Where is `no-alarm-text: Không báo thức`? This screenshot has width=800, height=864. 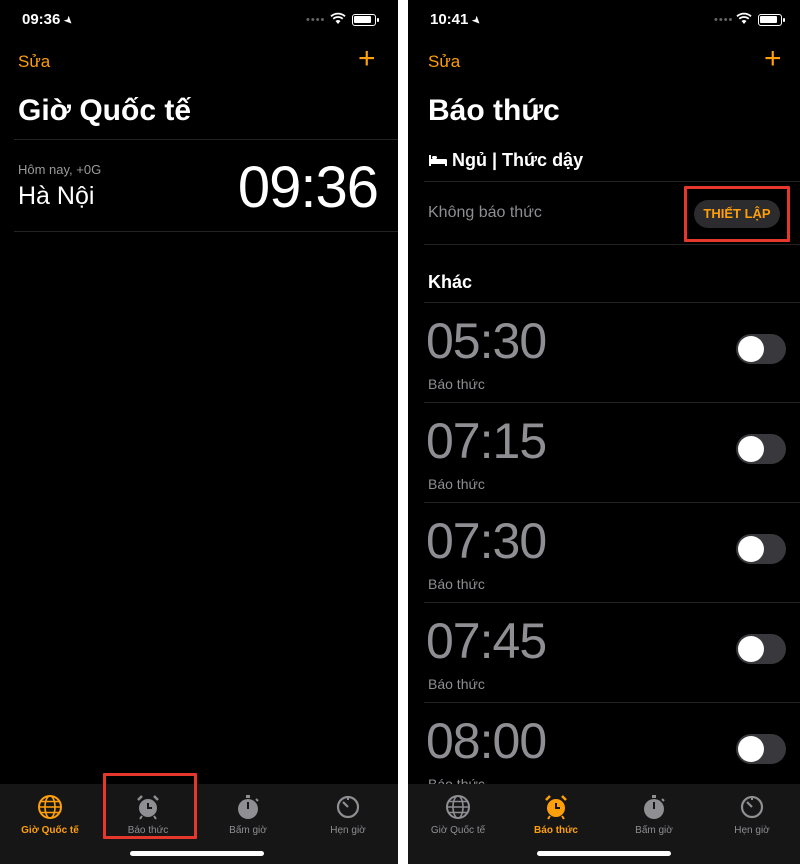 no-alarm-text: Không báo thức is located at coordinates (485, 212).